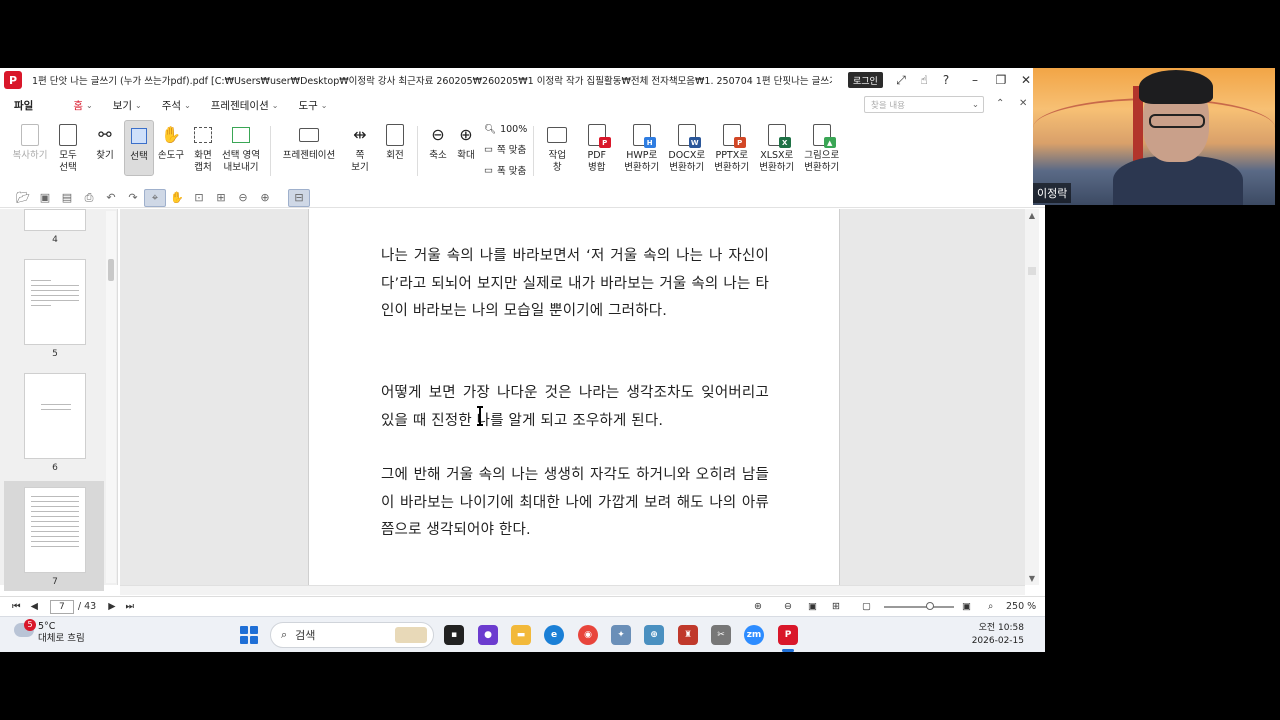  Describe the element at coordinates (243, 197) in the screenshot. I see `zoom-out-small-icon: ⊖` at that location.